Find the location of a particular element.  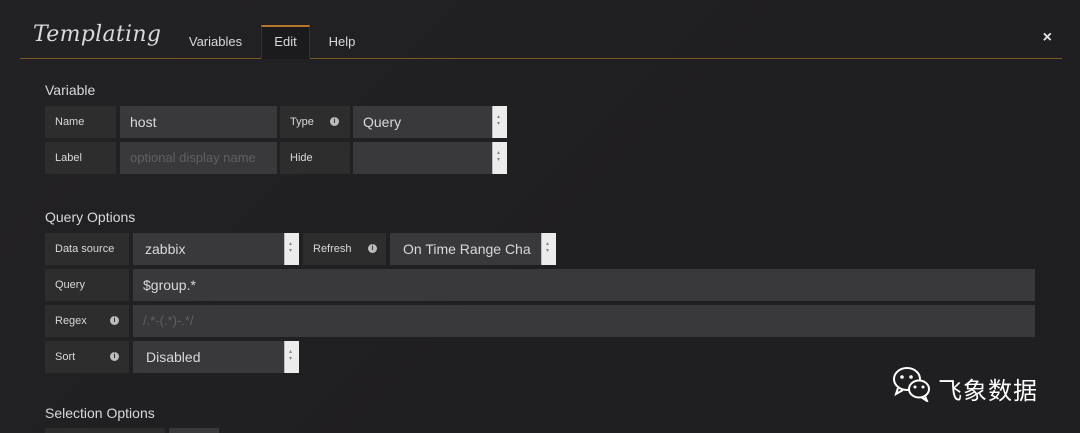

refresh-select: On Time Range Cha is located at coordinates (465, 249).